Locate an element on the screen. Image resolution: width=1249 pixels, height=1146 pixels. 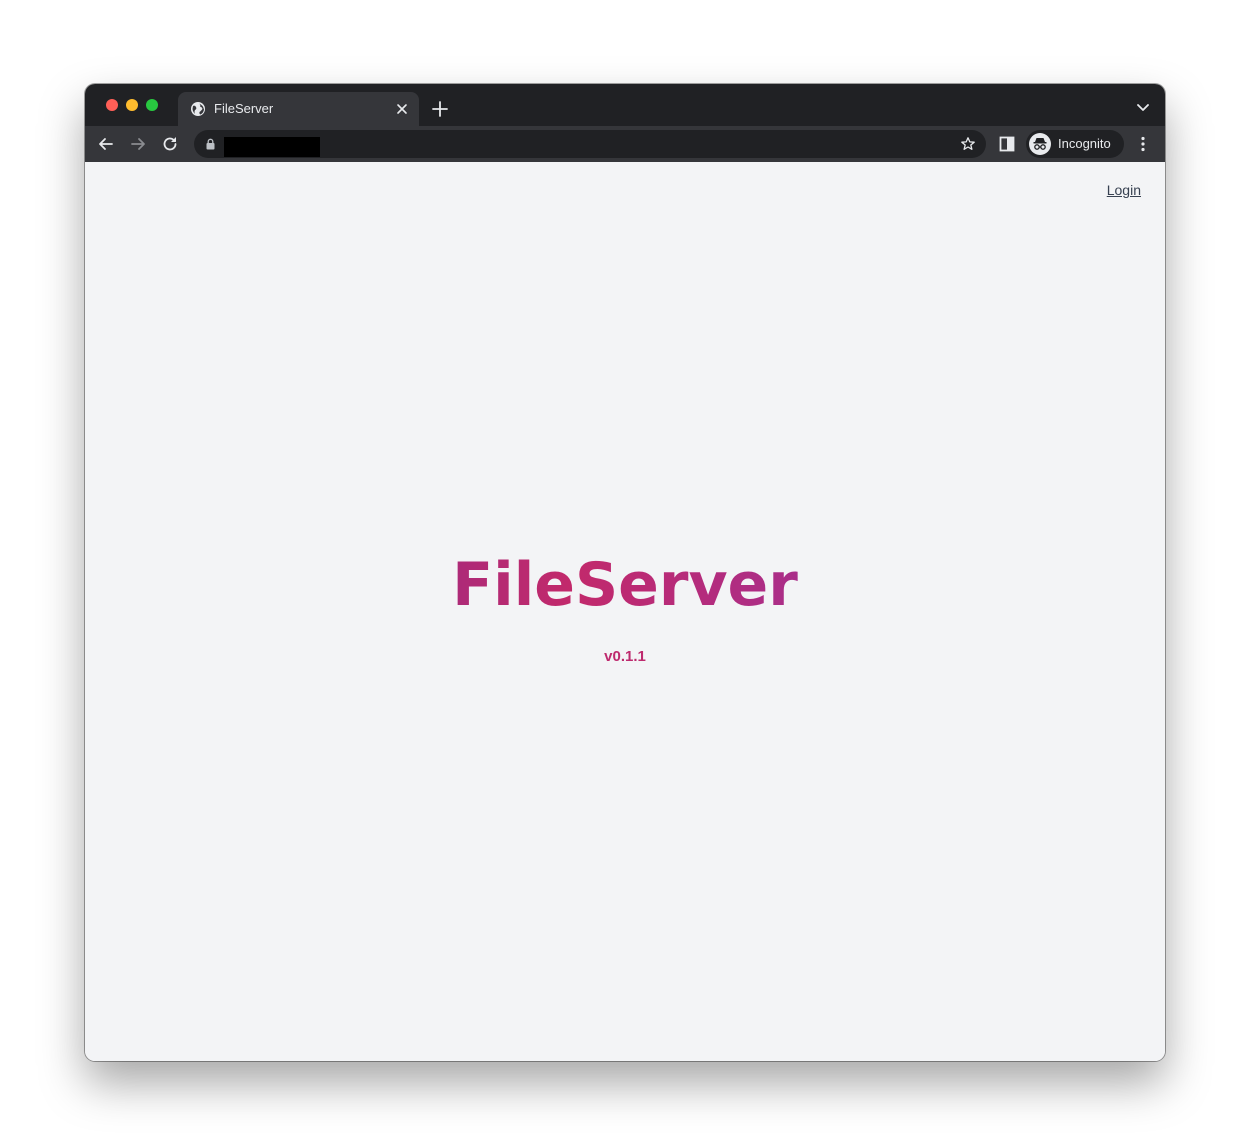
title-bar: FileServer is located at coordinates (625, 105).